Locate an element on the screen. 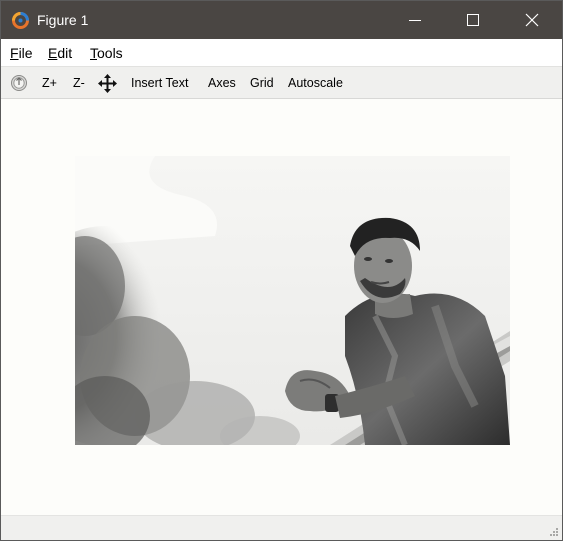 This screenshot has width=563, height=541. menu-file: File is located at coordinates (21, 53).